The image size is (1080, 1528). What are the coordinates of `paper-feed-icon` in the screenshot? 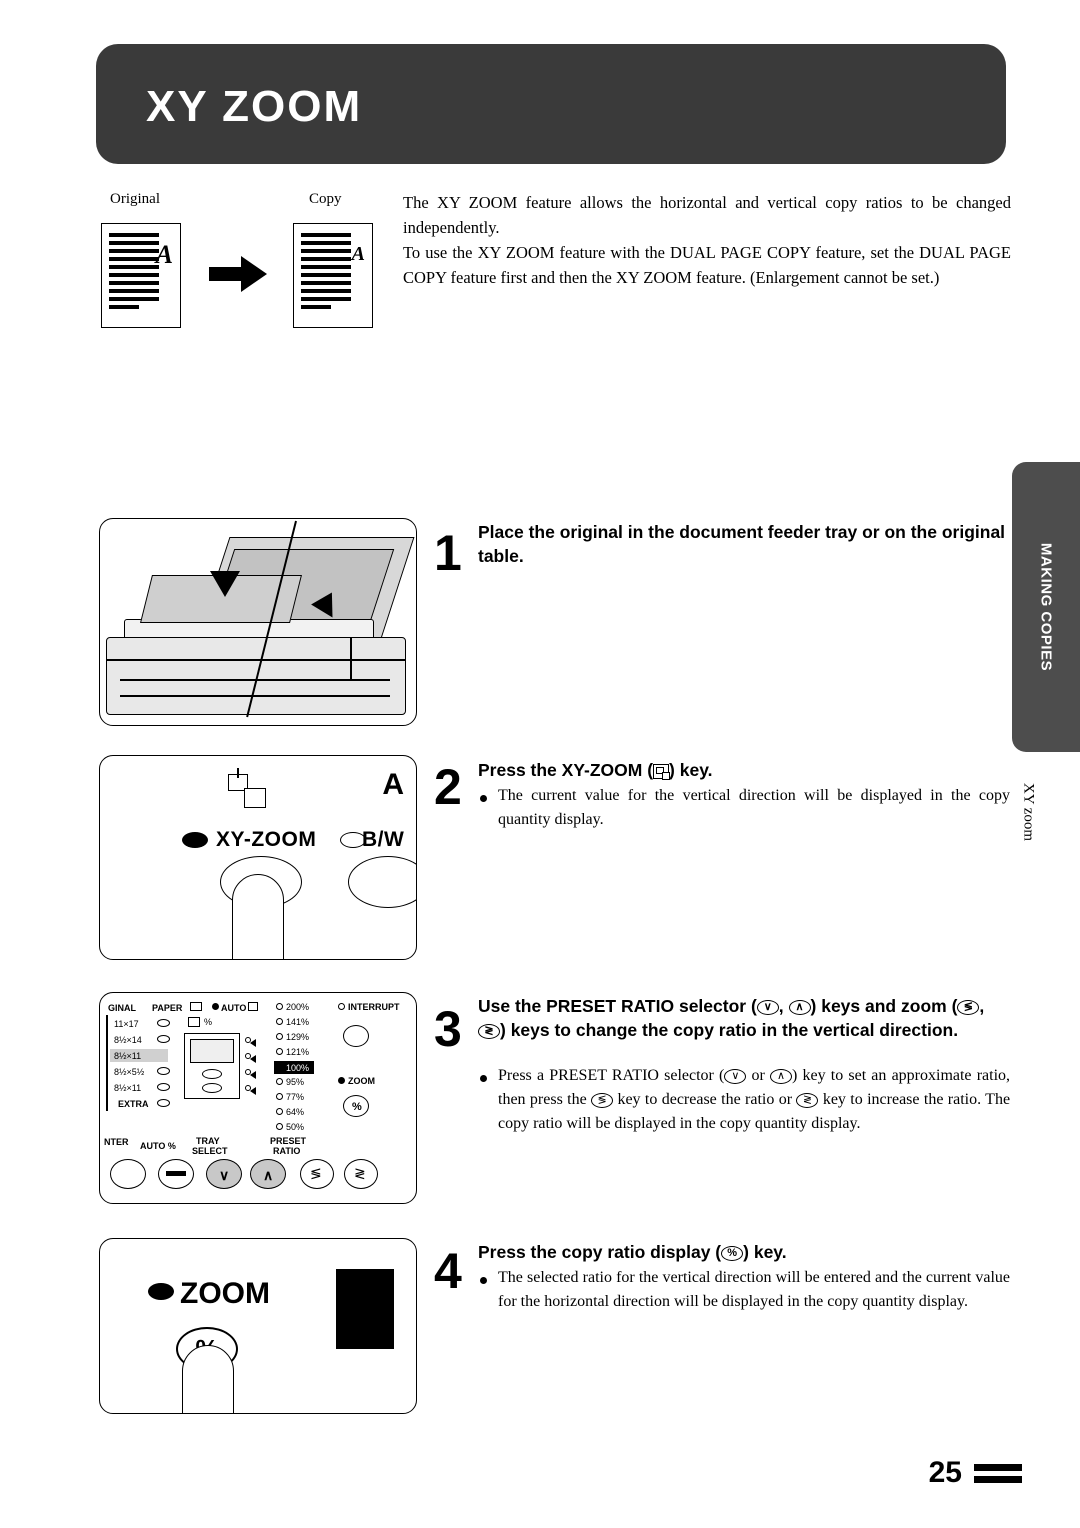 It's located at (194, 1022).